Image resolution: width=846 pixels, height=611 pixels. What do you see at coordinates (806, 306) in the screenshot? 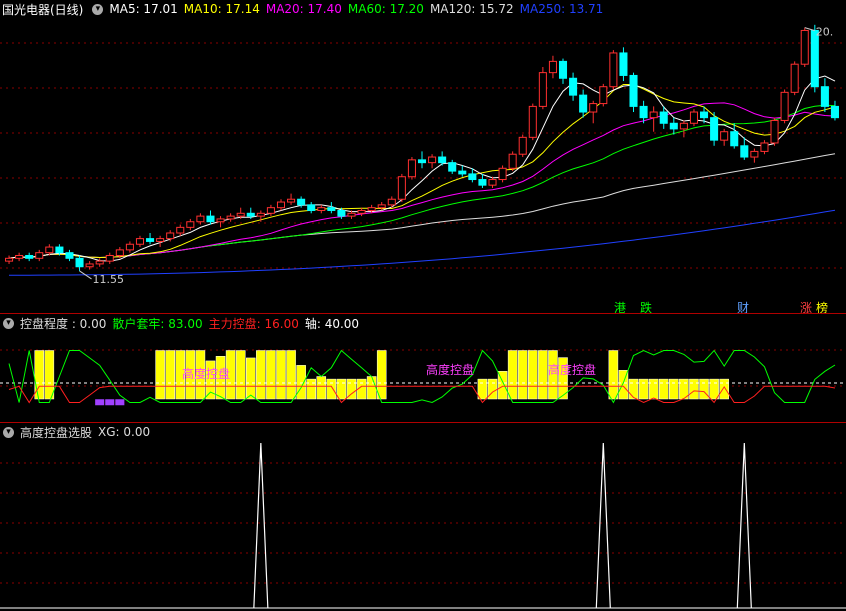
I see `event-tag-3: 涨` at bounding box center [806, 306].